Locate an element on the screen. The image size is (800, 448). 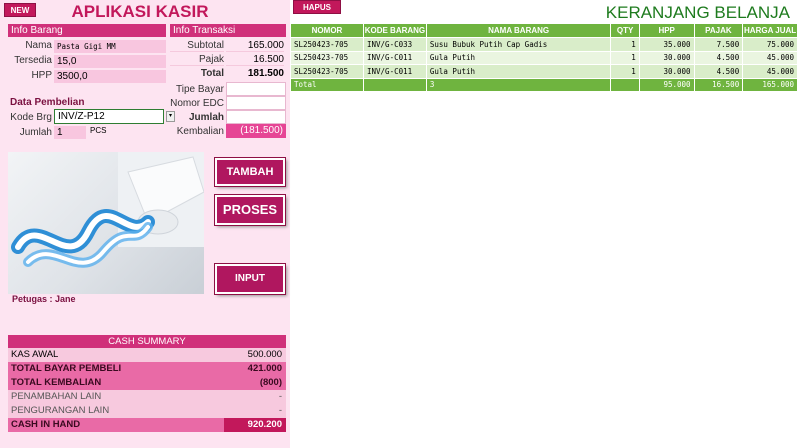
nama-label: Nama is located at coordinates (38, 45).